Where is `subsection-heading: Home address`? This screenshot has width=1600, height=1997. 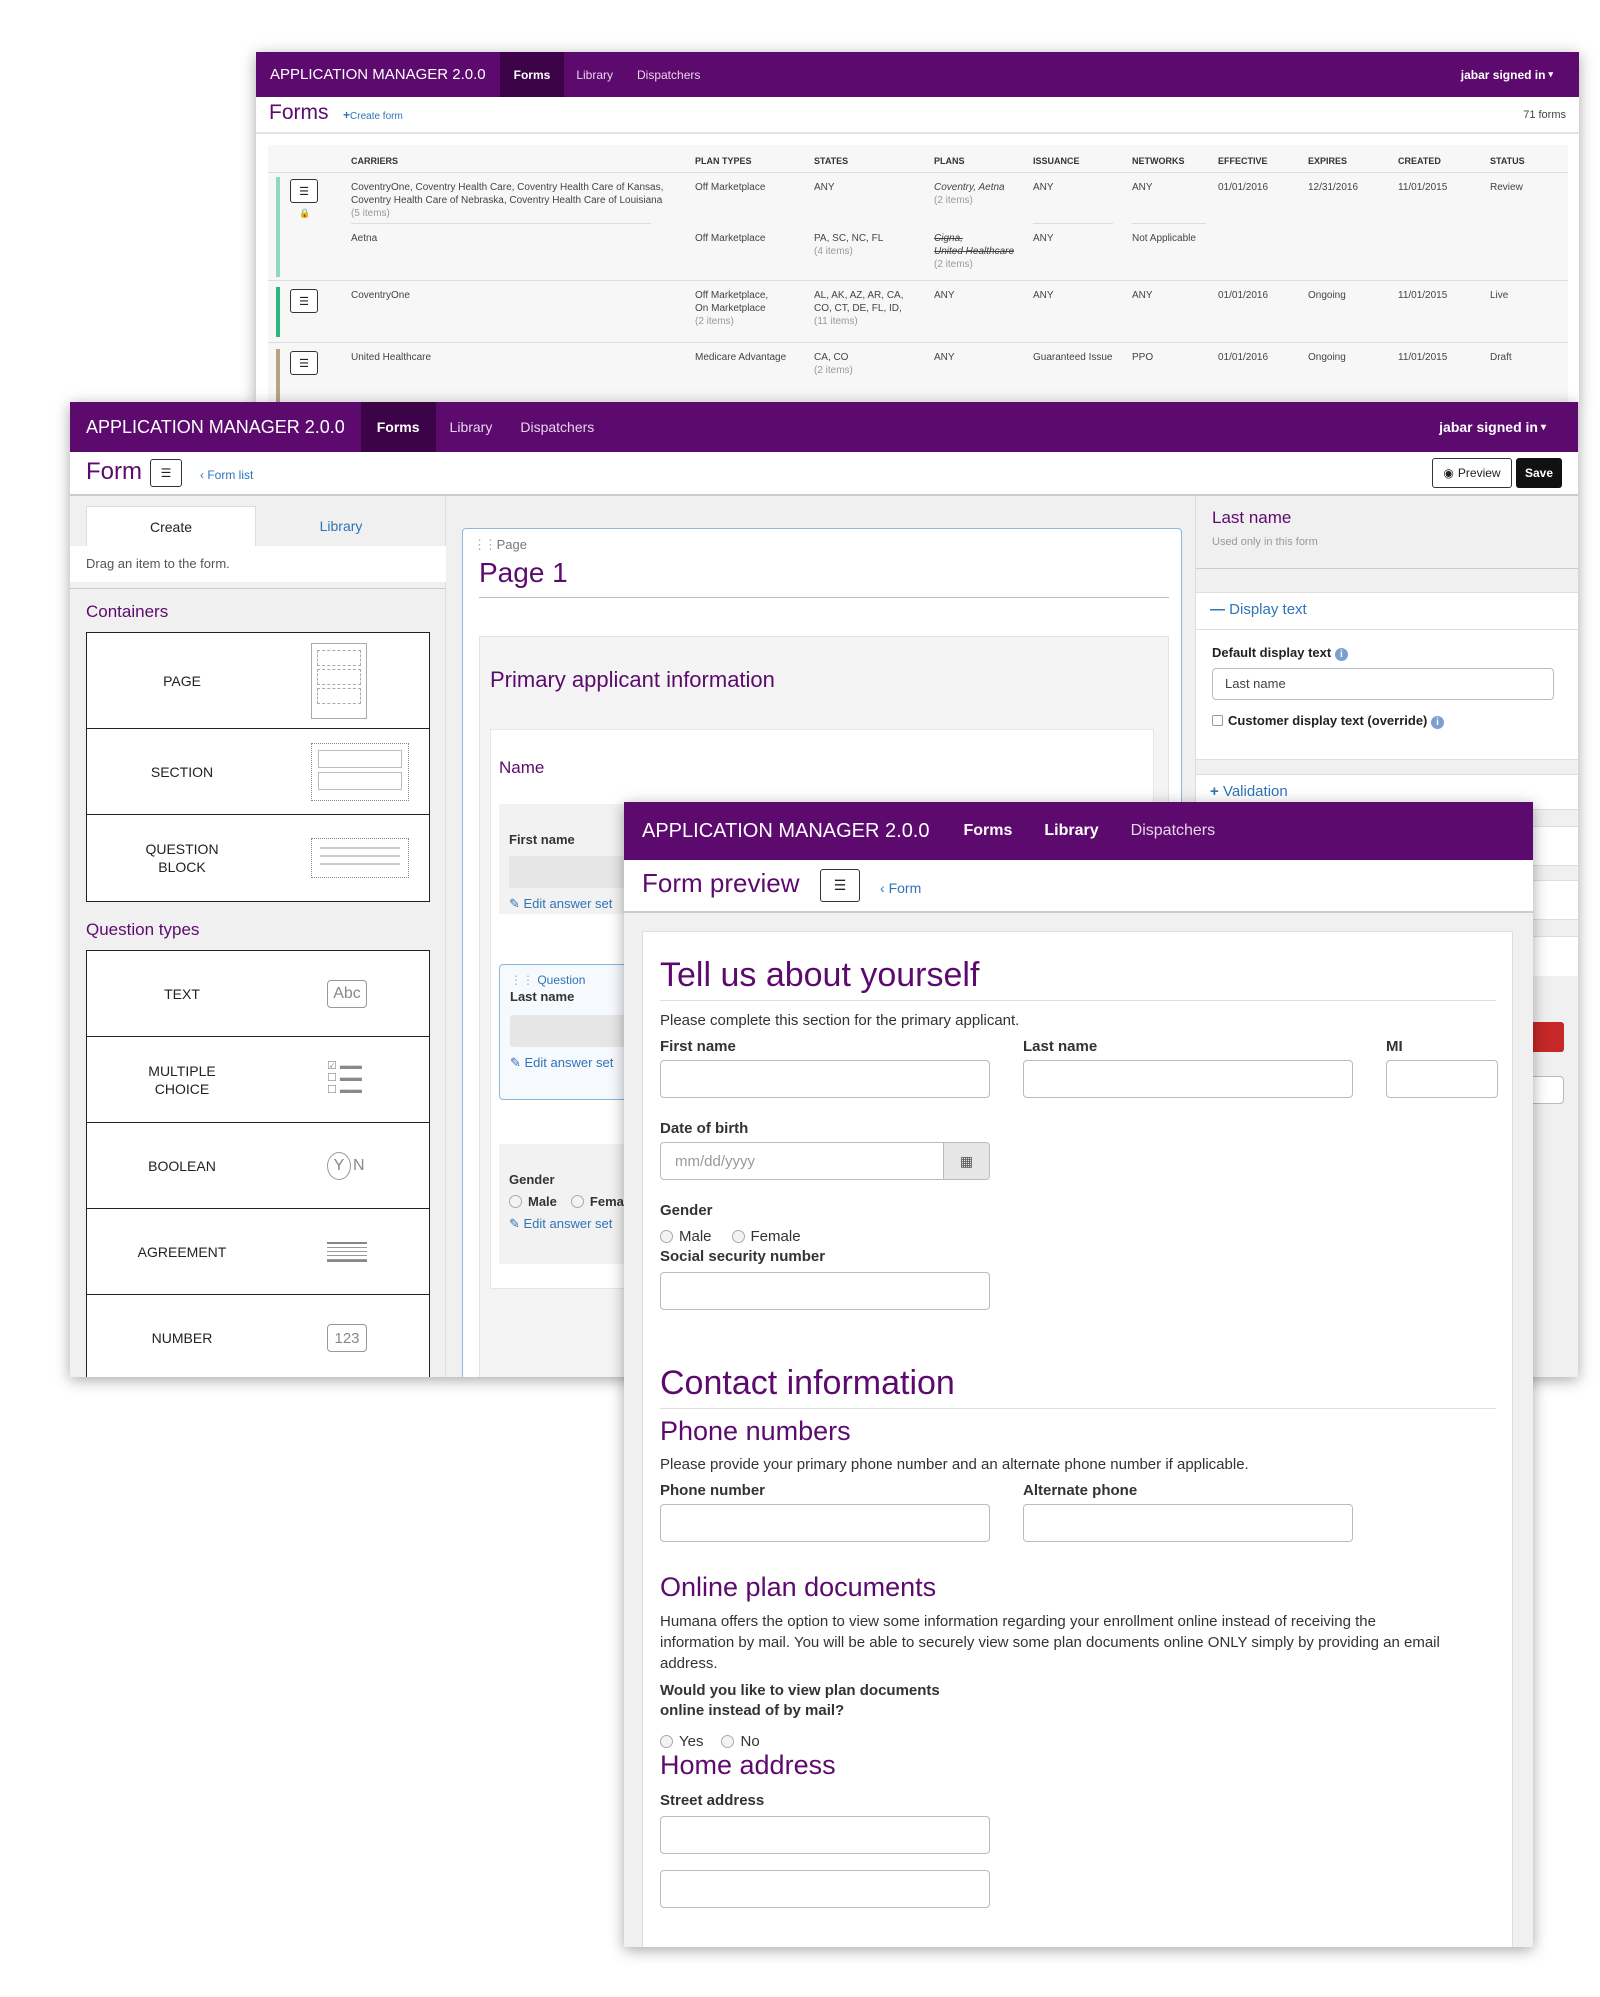
subsection-heading: Home address is located at coordinates (748, 1765).